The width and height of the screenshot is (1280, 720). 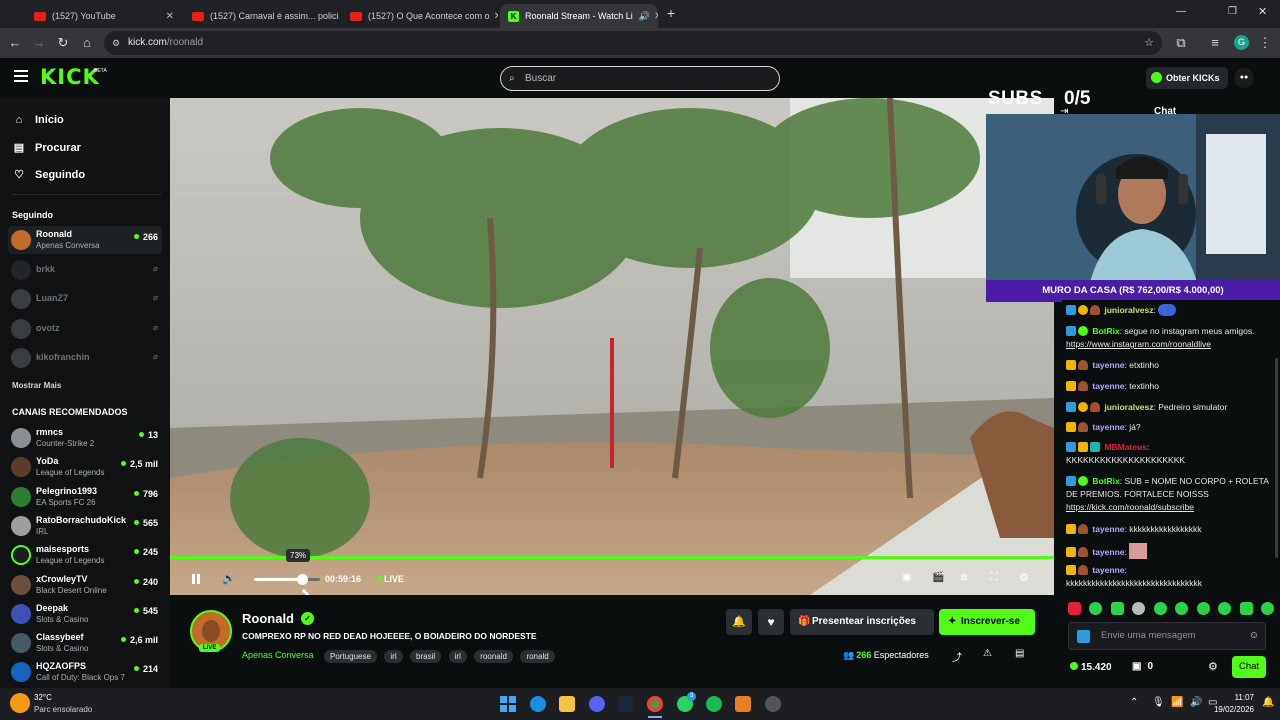 What do you see at coordinates (987, 653) in the screenshot?
I see `report-icon: ⚠` at bounding box center [987, 653].